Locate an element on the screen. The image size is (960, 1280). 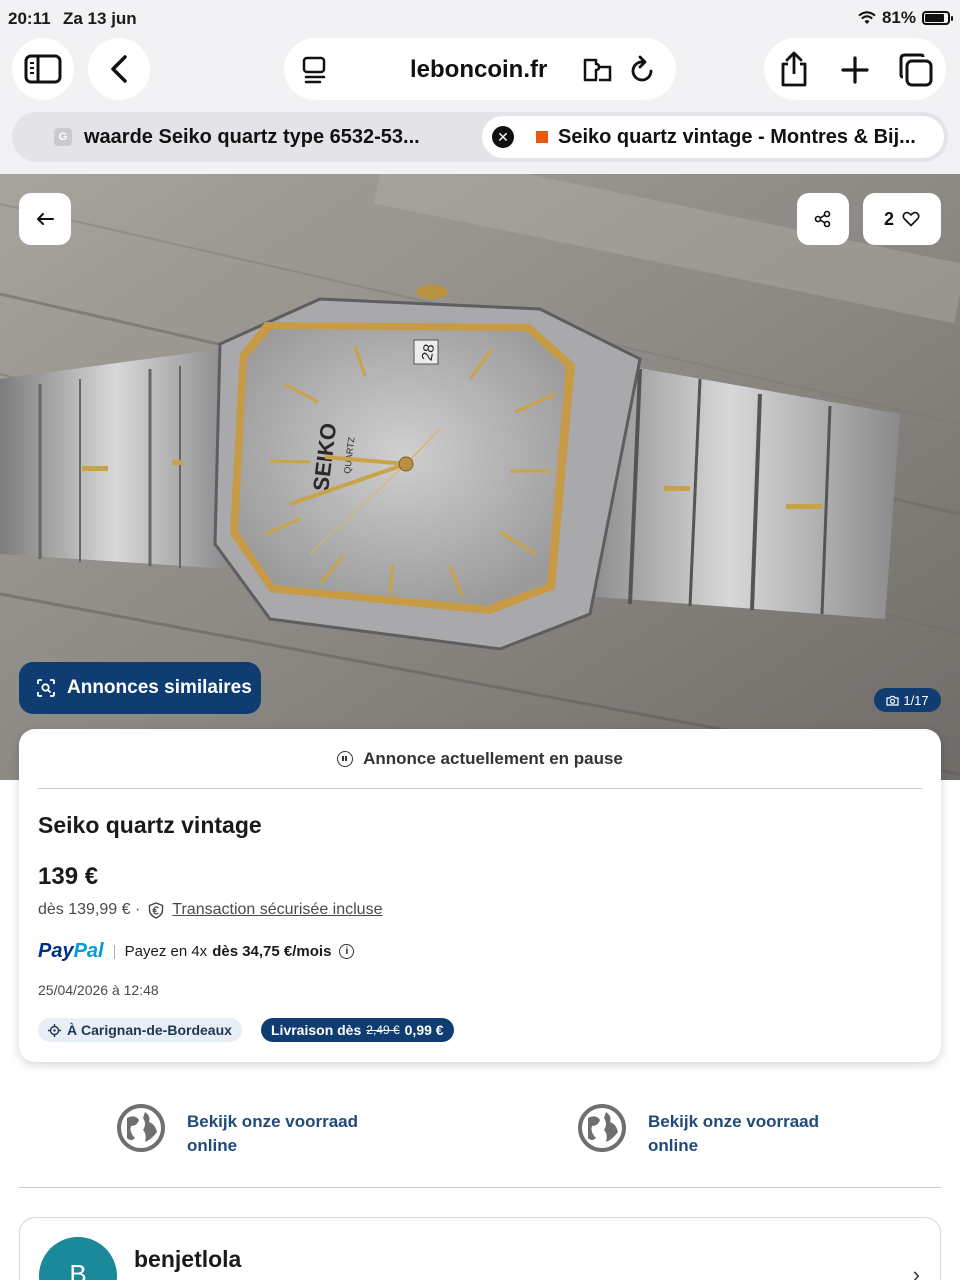
shipping-old-price: 2,49 € is located at coordinates (383, 1030).